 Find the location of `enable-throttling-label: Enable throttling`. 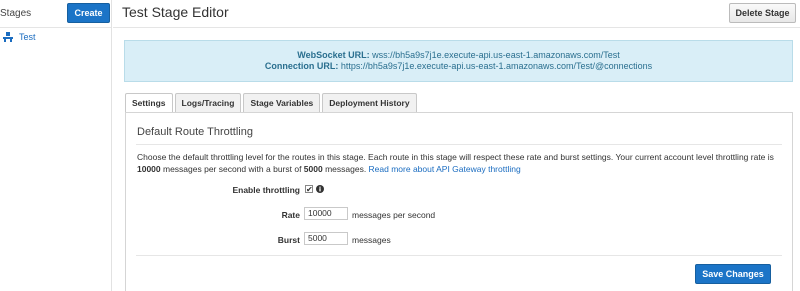

enable-throttling-label: Enable throttling is located at coordinates (266, 190).